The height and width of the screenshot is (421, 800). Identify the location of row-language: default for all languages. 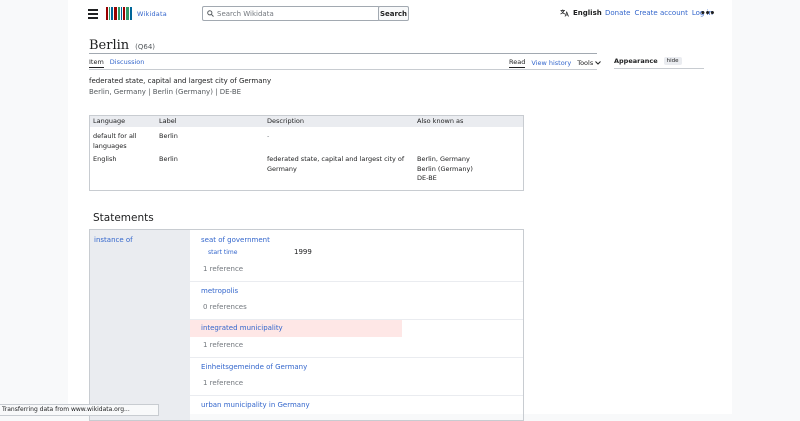
(115, 141).